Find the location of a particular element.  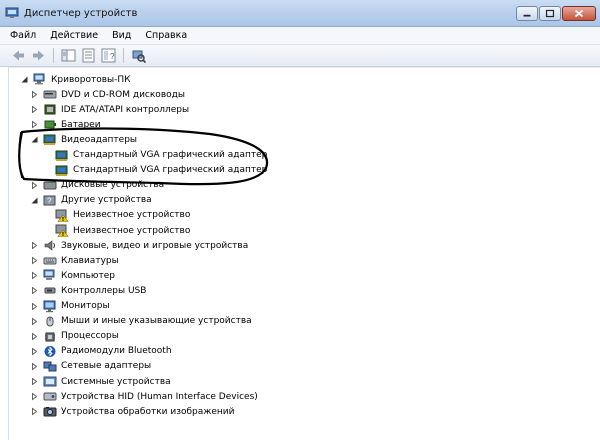

display-adapter-icon is located at coordinates (62, 155).